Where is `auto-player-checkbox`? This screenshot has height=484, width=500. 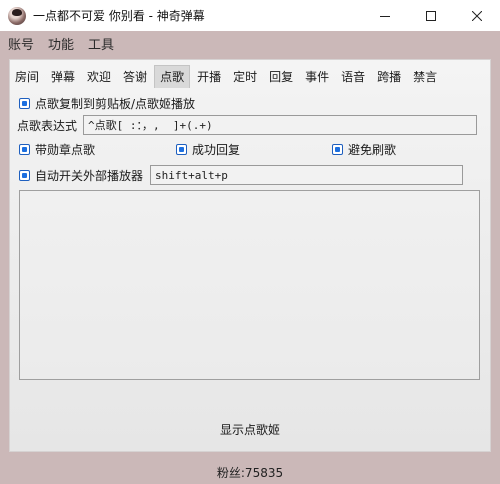
auto-player-checkbox is located at coordinates (24, 175).